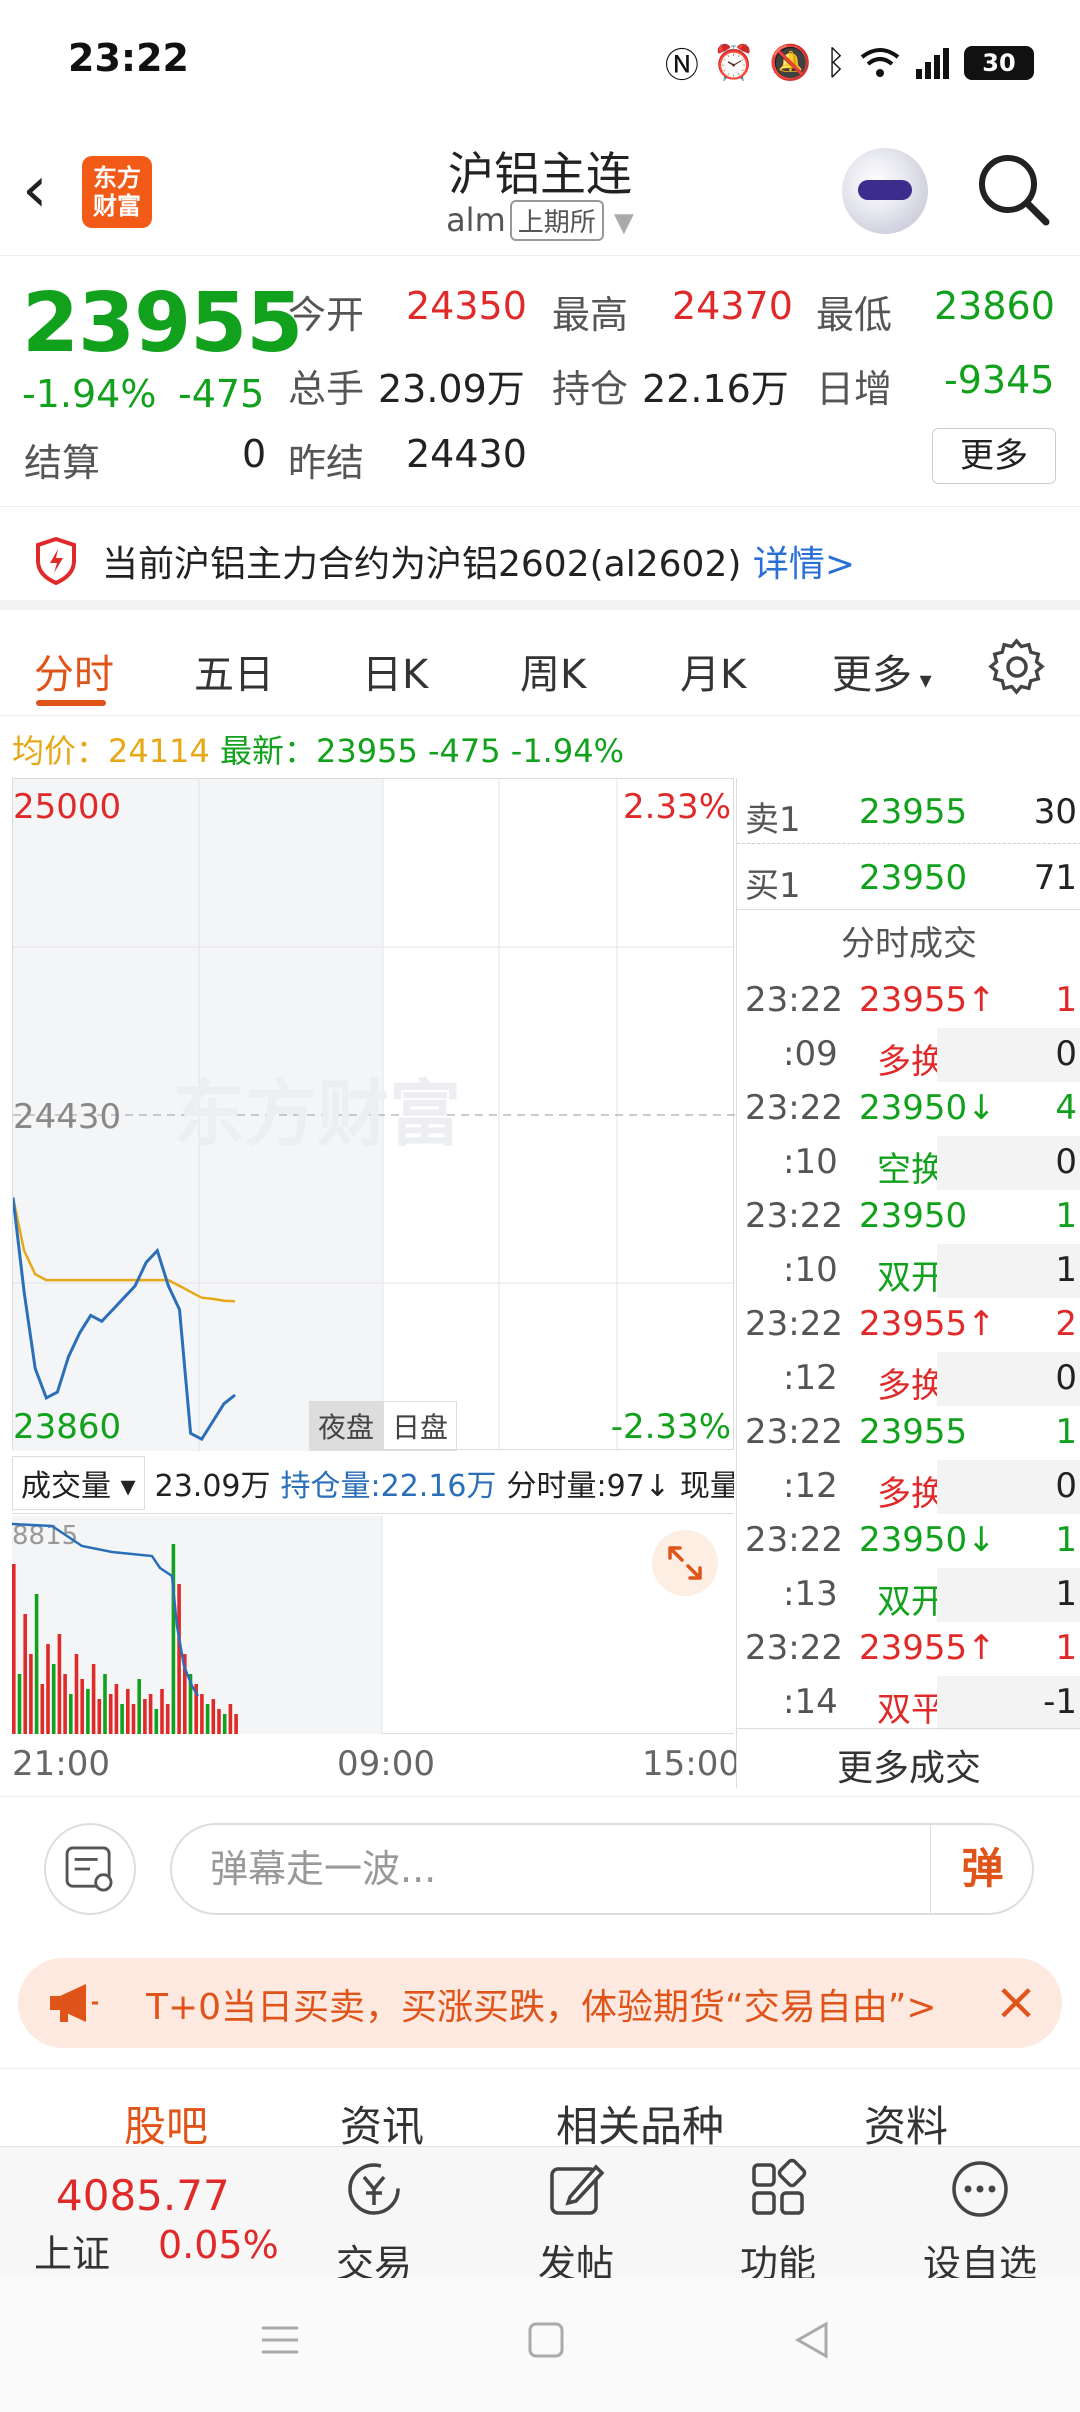  I want to click on settle-label: 结算, so click(62, 463).